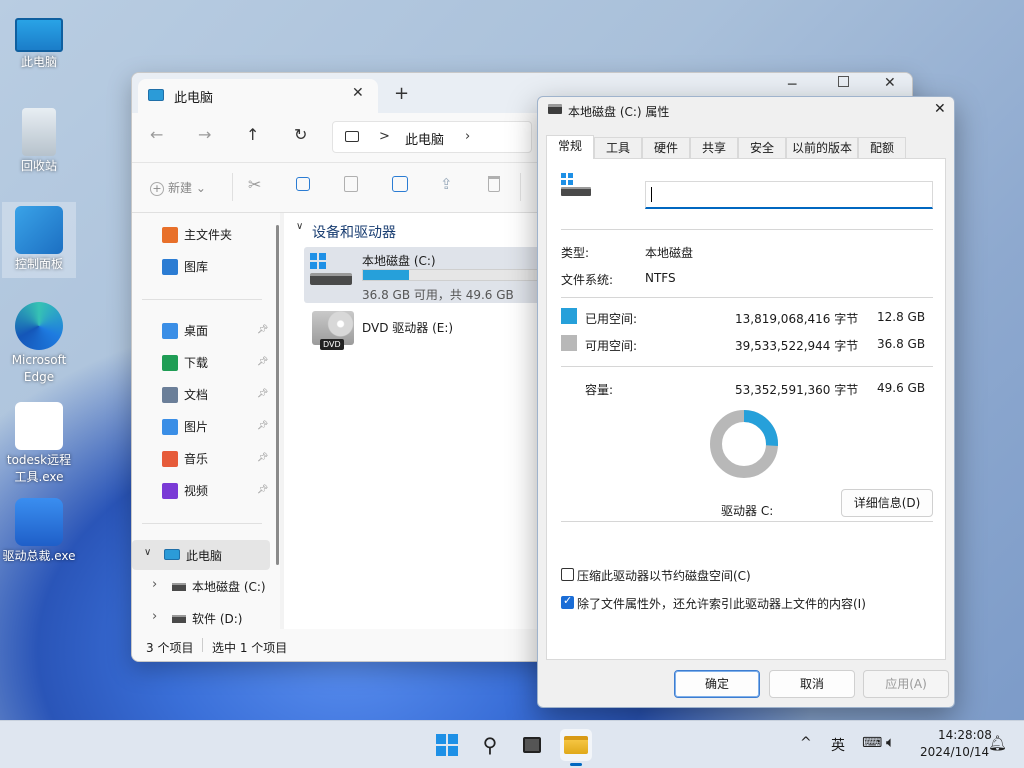 Image resolution: width=1024 pixels, height=768 pixels. What do you see at coordinates (532, 745) in the screenshot?
I see `task-view-button` at bounding box center [532, 745].